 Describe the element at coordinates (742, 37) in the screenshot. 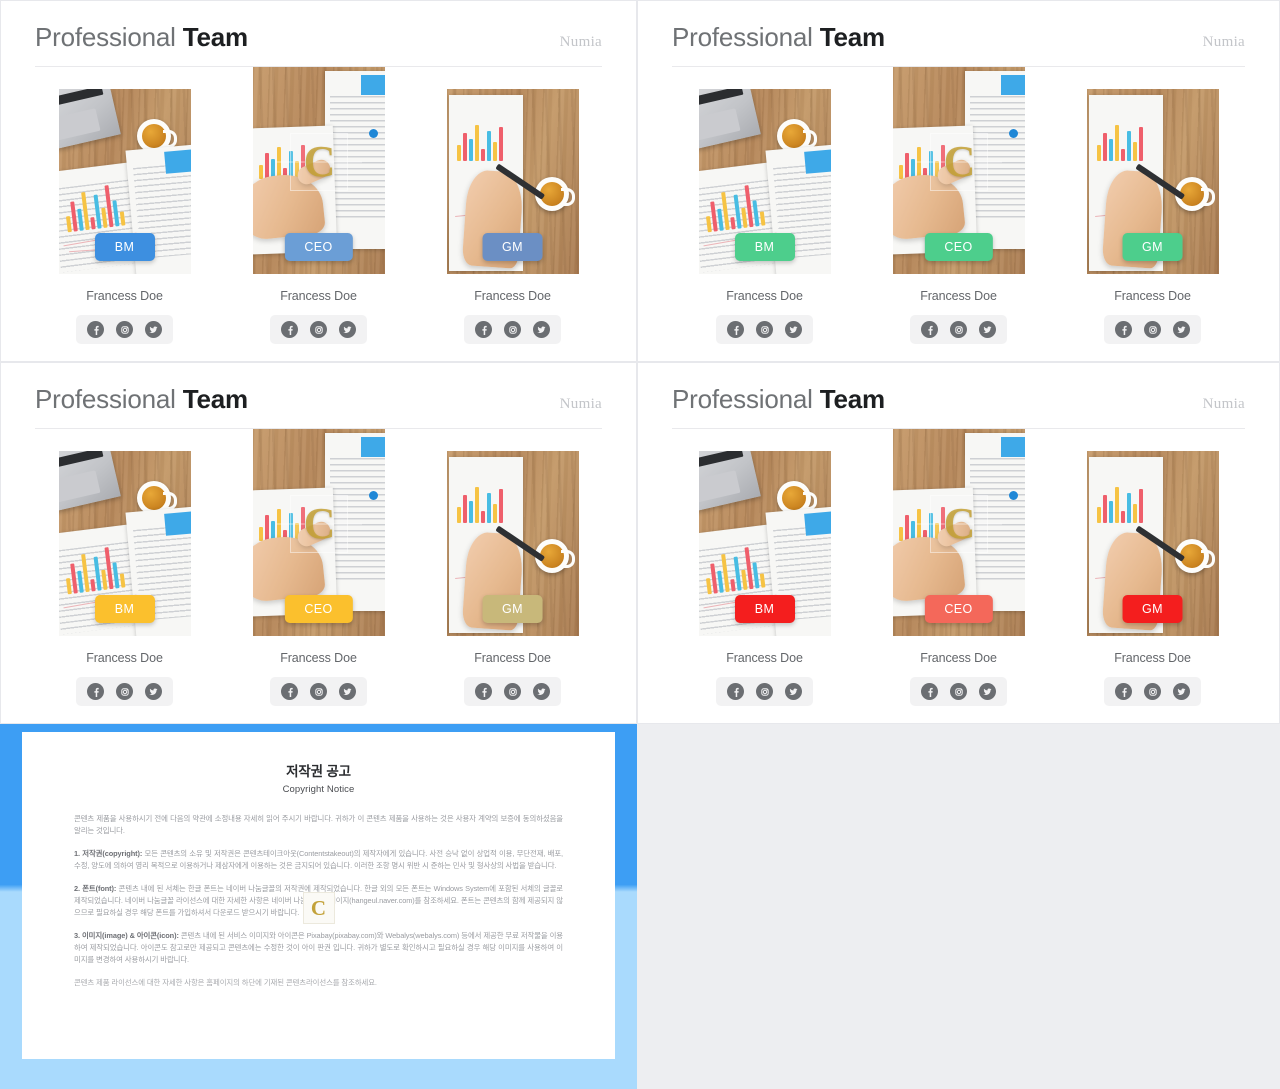

I see `title-light: Professional` at that location.